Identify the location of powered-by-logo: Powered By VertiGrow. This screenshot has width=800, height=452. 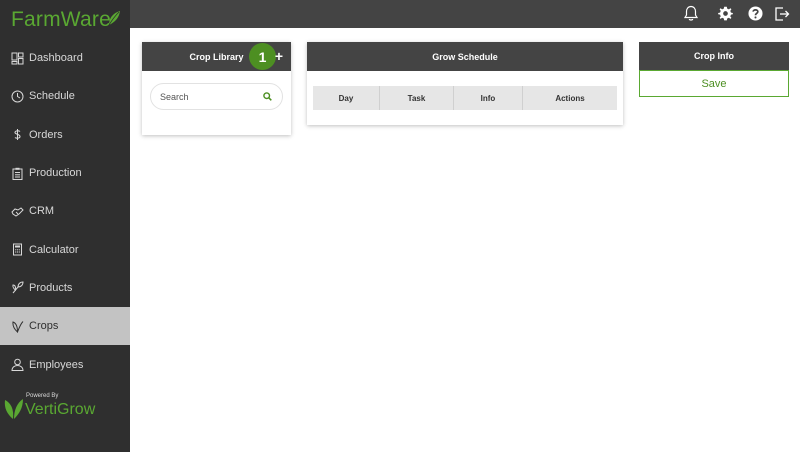
(64, 407).